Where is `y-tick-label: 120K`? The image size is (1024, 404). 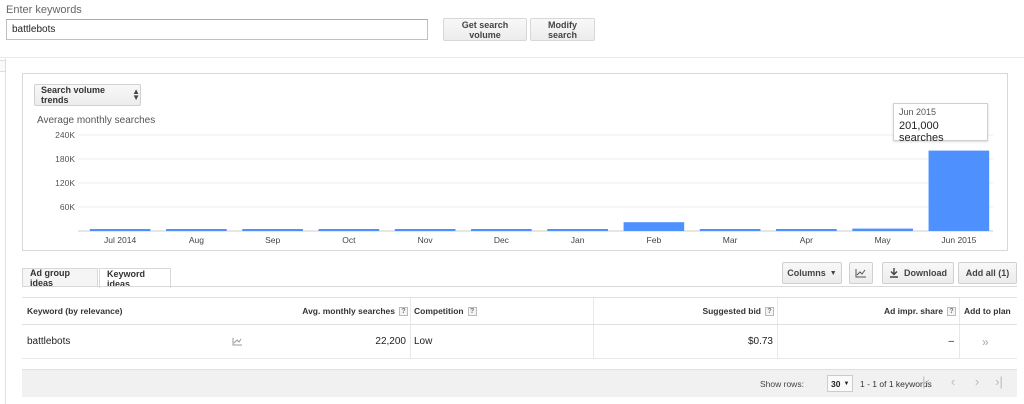 y-tick-label: 120K is located at coordinates (65, 183).